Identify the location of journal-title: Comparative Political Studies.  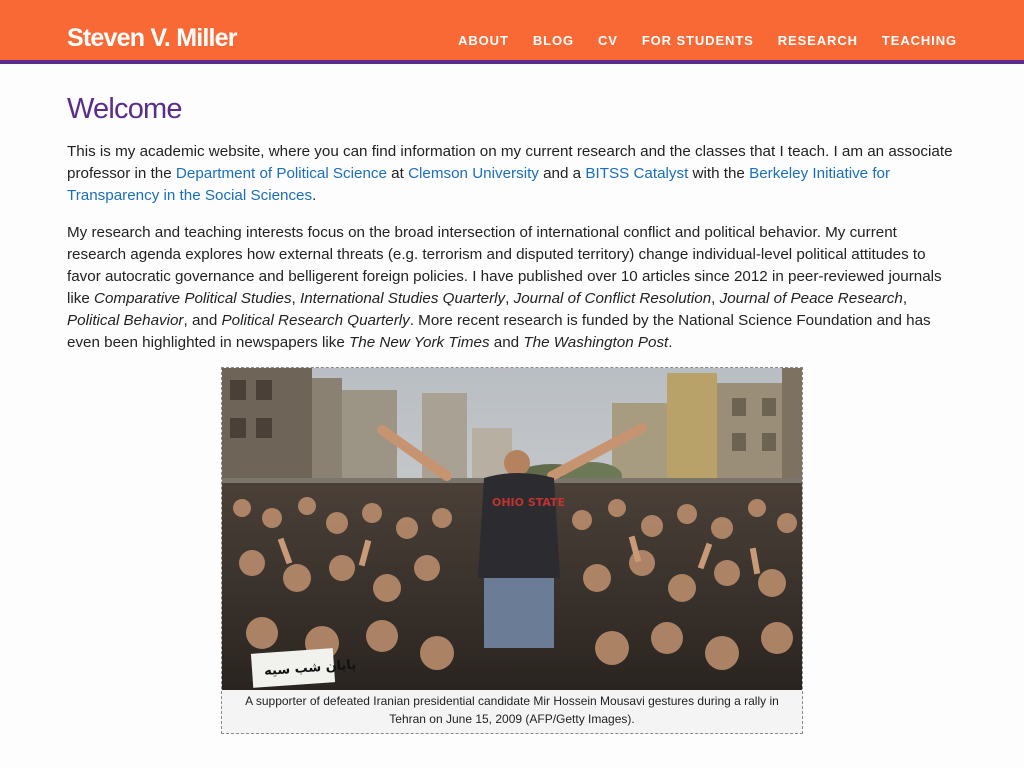
(193, 298).